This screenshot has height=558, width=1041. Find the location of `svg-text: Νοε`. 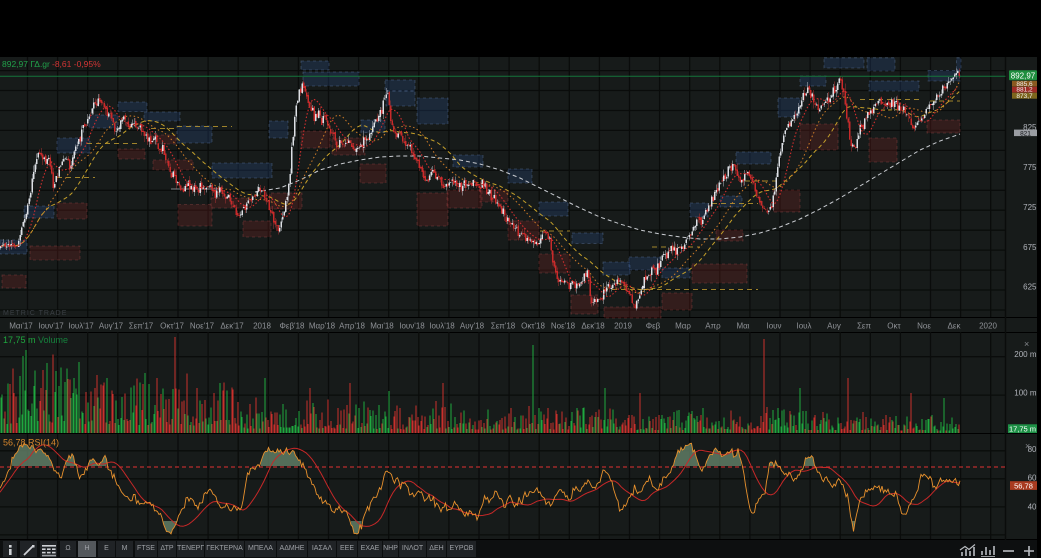

svg-text: Νοε is located at coordinates (924, 326).